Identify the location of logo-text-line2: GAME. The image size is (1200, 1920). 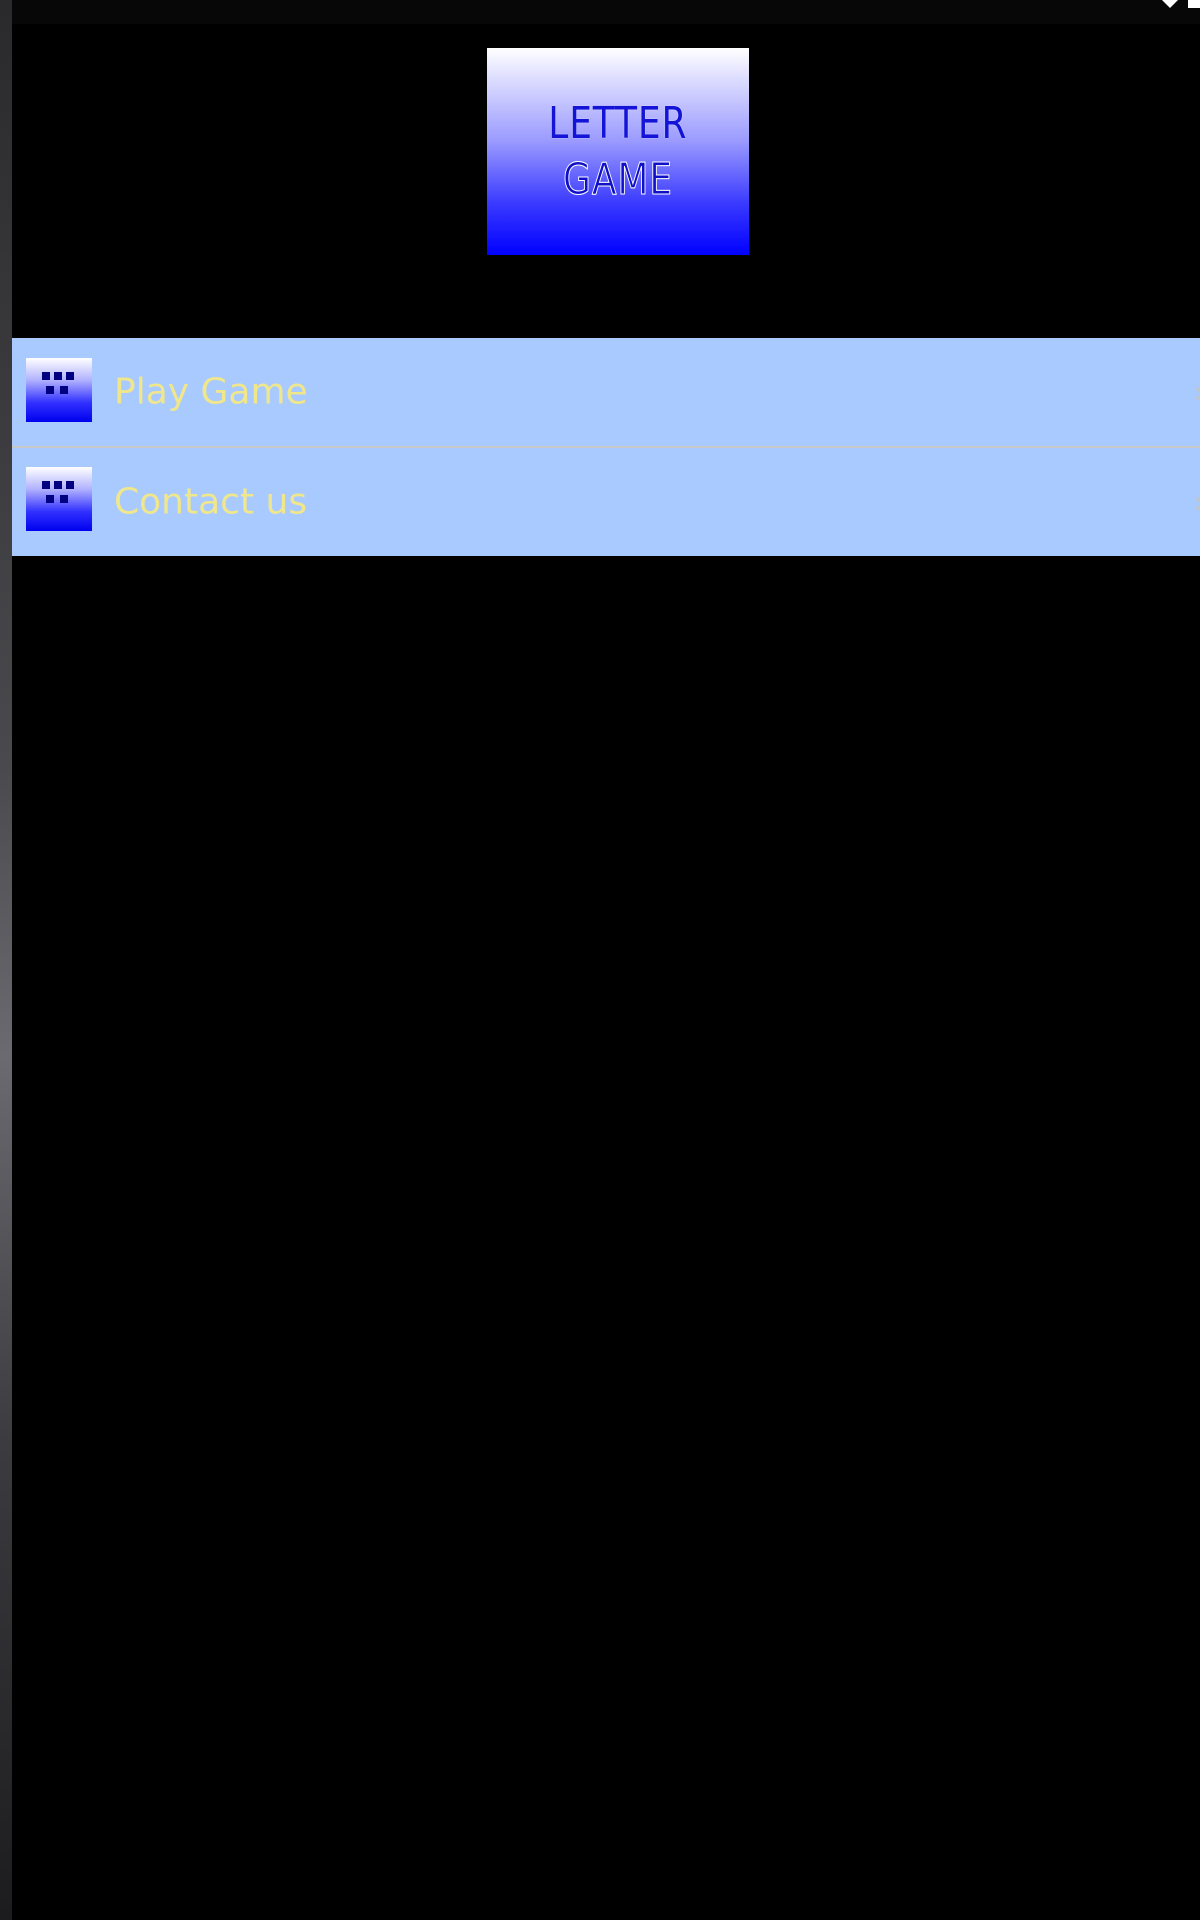
(618, 179).